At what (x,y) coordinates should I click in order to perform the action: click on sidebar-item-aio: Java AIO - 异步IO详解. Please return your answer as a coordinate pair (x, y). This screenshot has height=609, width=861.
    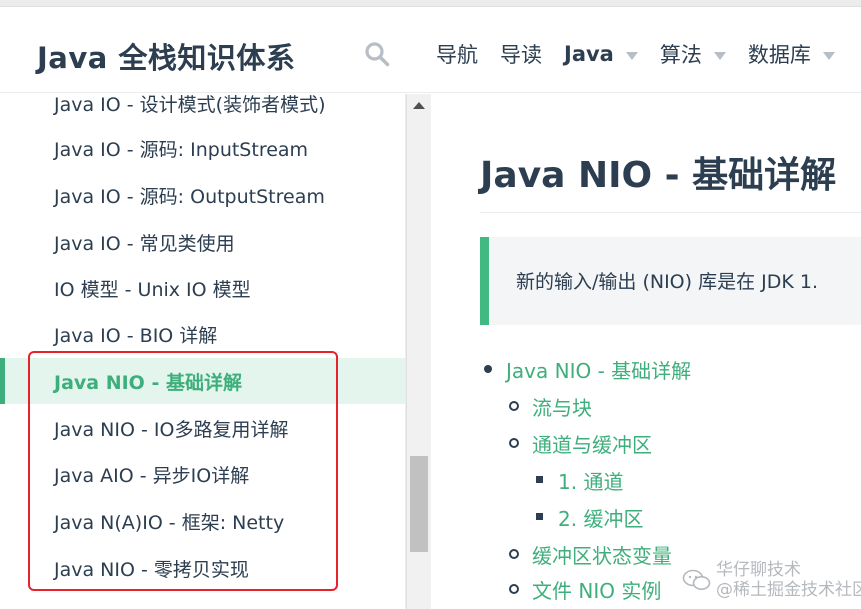
    Looking at the image, I should click on (202, 474).